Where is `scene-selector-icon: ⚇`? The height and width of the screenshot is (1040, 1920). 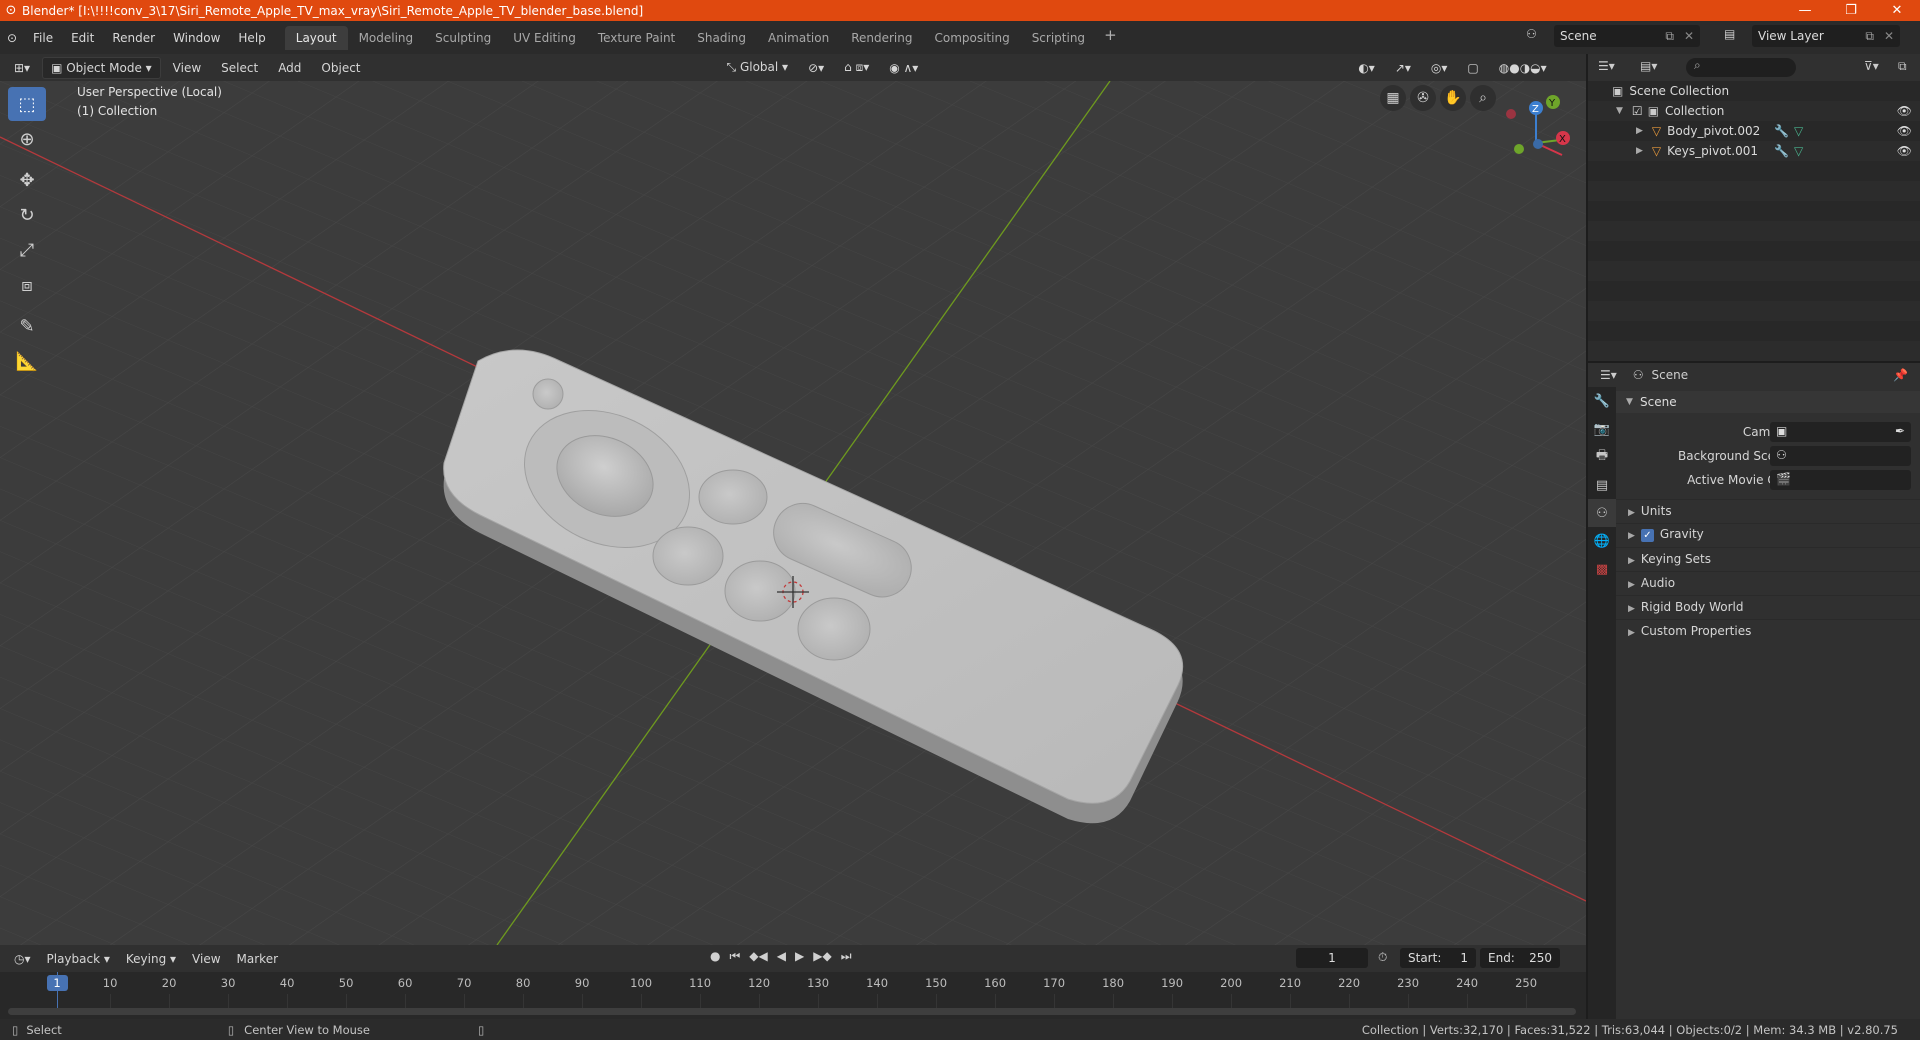 scene-selector-icon: ⚇ is located at coordinates (1531, 34).